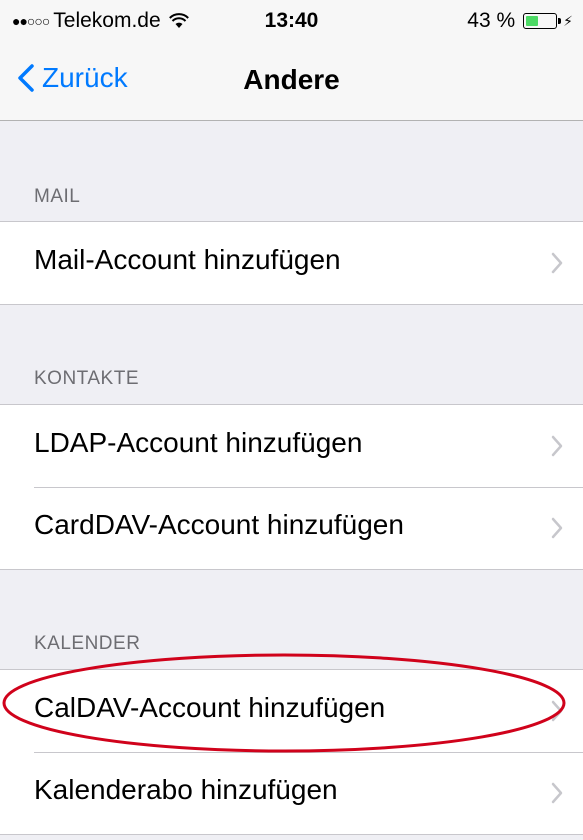 The height and width of the screenshot is (840, 583). I want to click on add-carddav-account-label: CardDAV-Account hinzufügen, so click(219, 524).